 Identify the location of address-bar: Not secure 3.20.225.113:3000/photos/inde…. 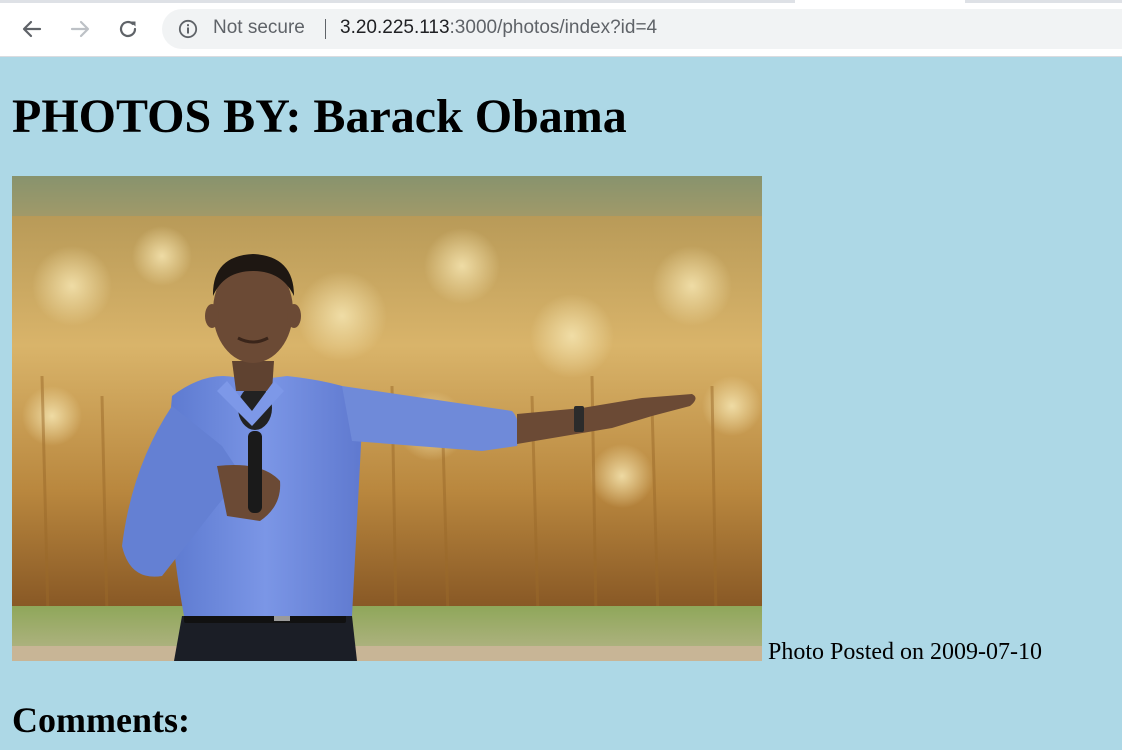
(642, 29).